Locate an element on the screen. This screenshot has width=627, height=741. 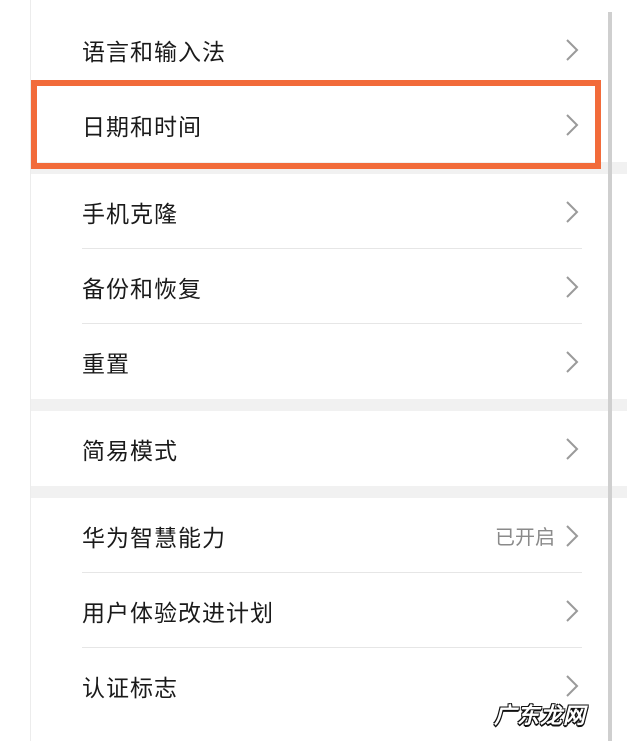
settings-item-user-experience: 用户体验改进计划 is located at coordinates (315, 610).